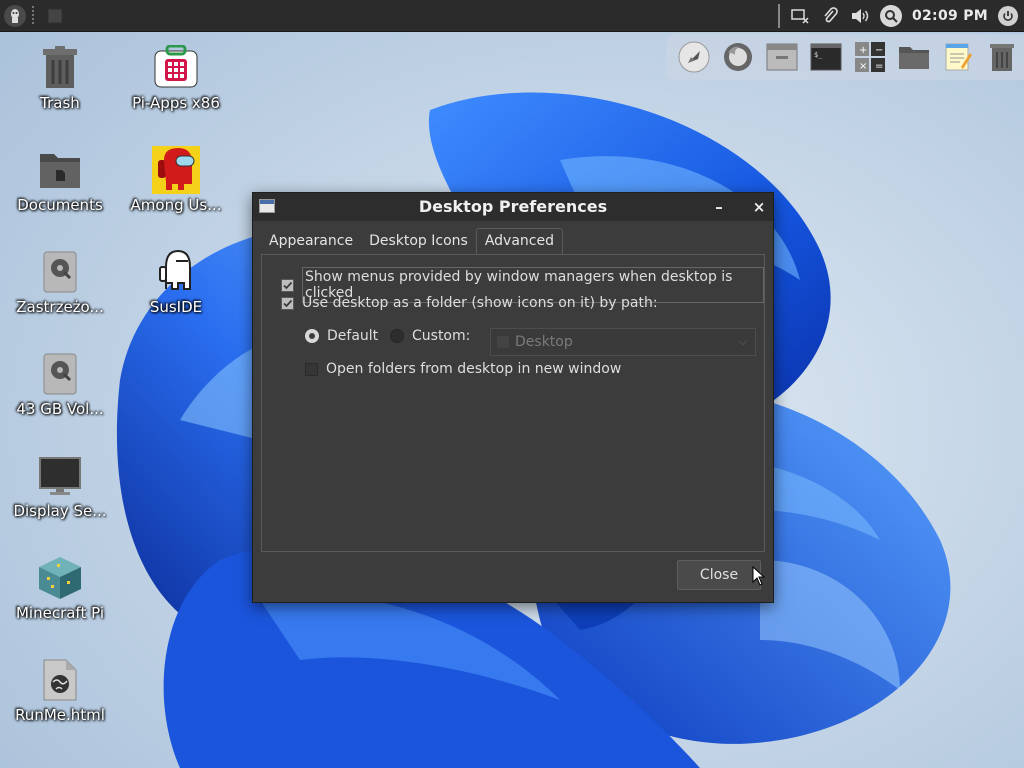 This screenshot has width=1024, height=768. I want to click on screen-capture-icon, so click(800, 16).